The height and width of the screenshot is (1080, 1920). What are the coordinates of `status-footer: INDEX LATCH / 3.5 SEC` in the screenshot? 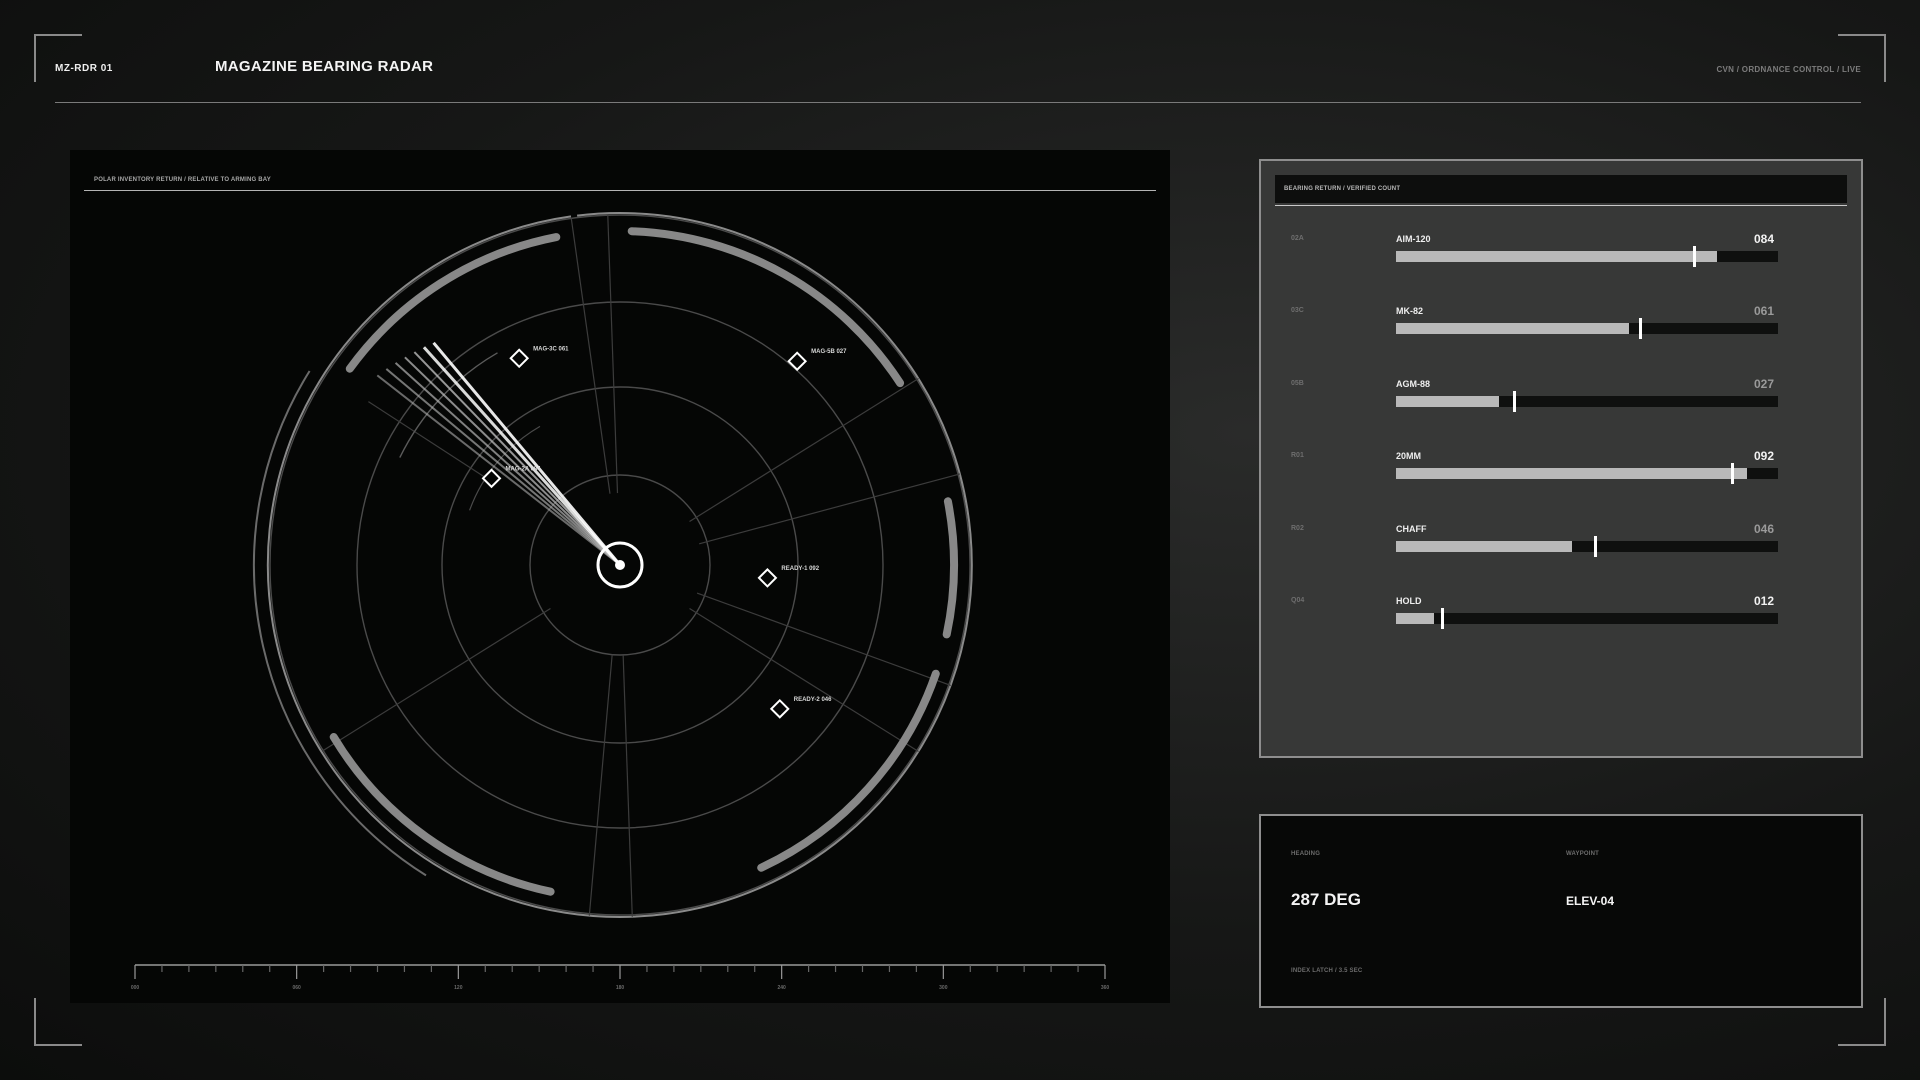 It's located at (1327, 971).